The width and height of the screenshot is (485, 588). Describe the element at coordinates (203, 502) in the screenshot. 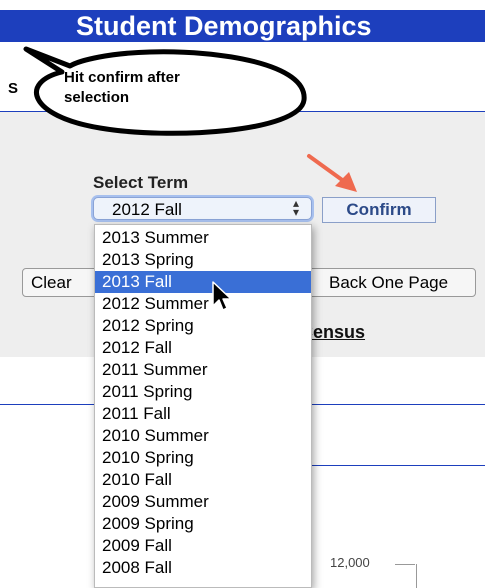

I see `dropdown-option: 2009 Summer` at that location.